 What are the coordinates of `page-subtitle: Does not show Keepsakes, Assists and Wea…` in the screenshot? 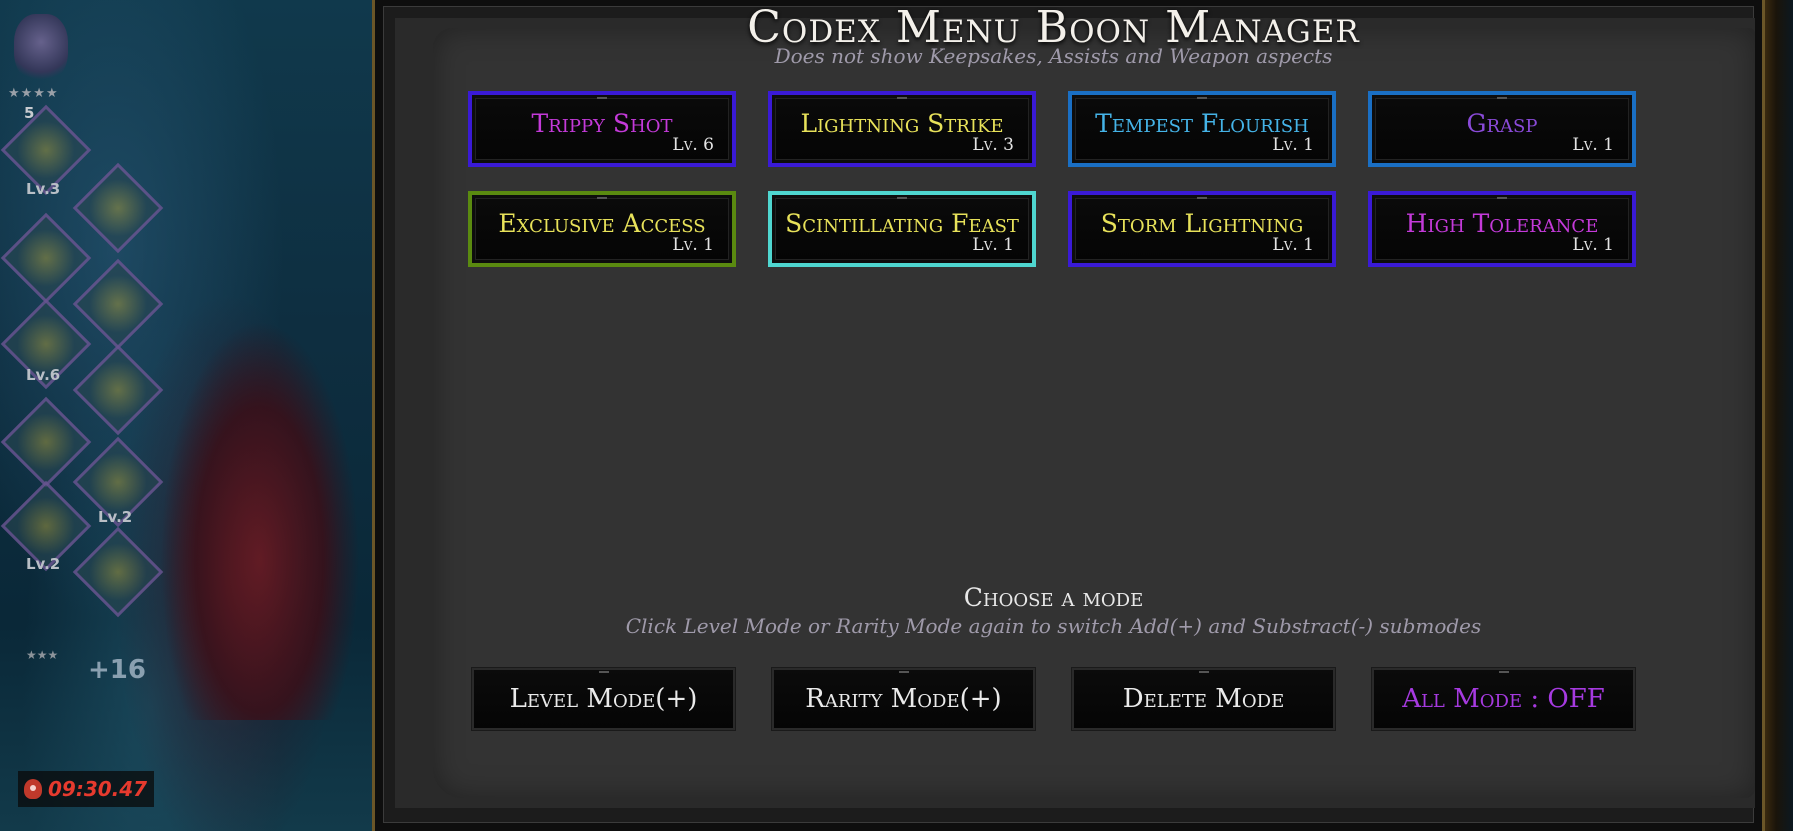 It's located at (1053, 56).